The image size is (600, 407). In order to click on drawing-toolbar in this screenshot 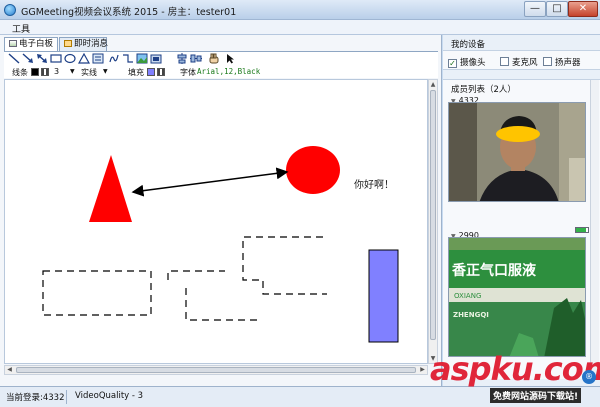, I will do `click(221, 58)`.